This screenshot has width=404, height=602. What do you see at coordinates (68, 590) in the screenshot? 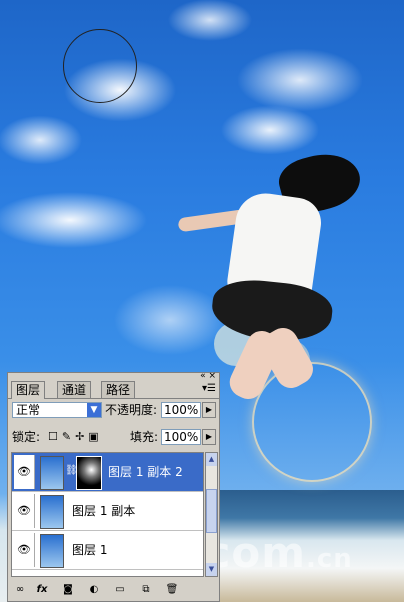
I see `mask-icon: ◙` at bounding box center [68, 590].